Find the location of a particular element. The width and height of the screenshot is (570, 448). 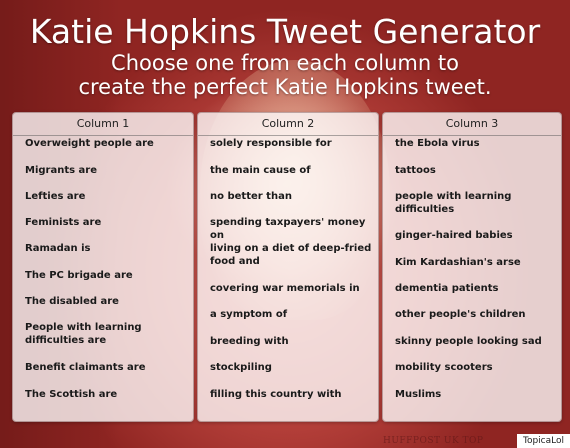

column-3-item: tattoos is located at coordinates (415, 170).